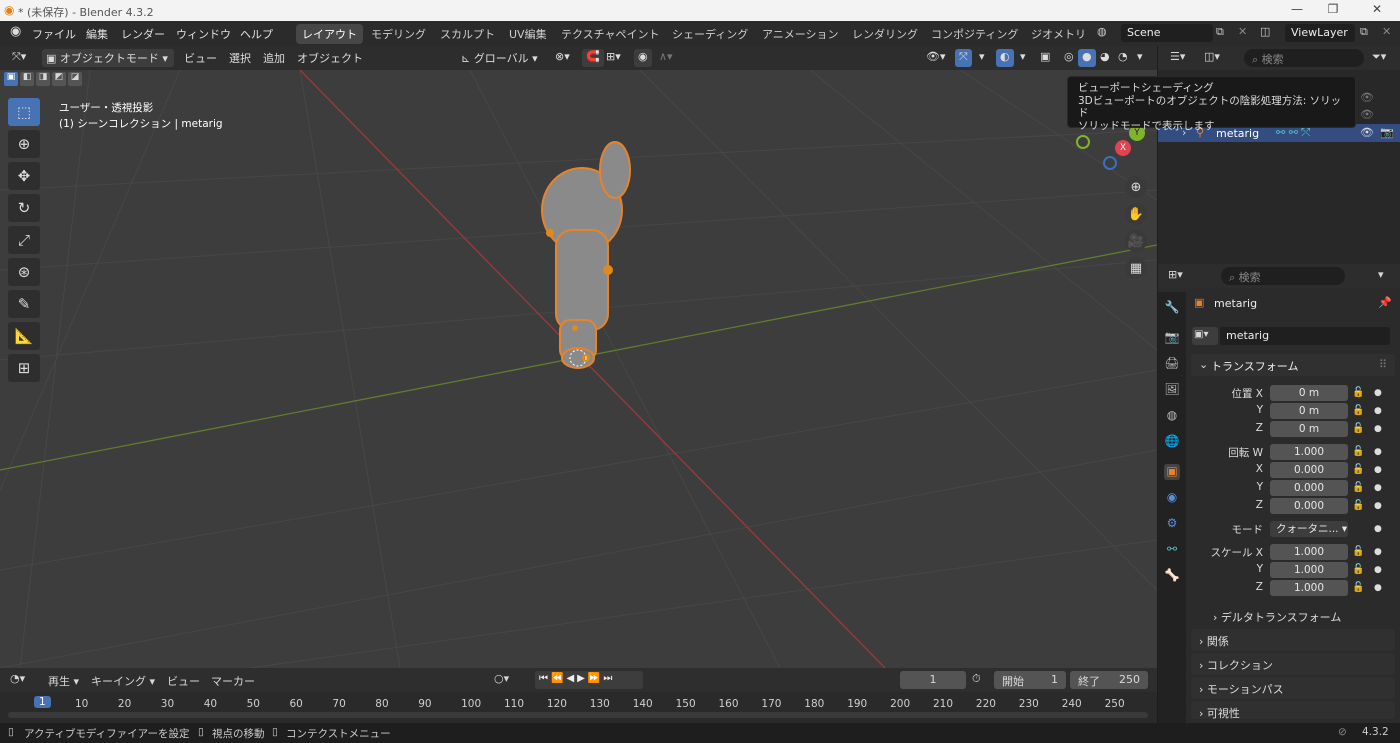 This screenshot has height=743, width=1400. What do you see at coordinates (1110, 163) in the screenshot?
I see `gizmo-neg-z-icon` at bounding box center [1110, 163].